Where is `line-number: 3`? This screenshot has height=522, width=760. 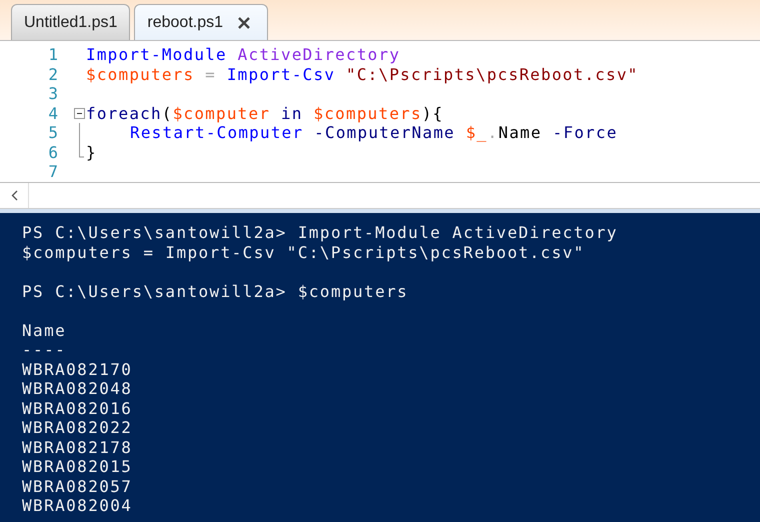
line-number: 3 is located at coordinates (52, 94).